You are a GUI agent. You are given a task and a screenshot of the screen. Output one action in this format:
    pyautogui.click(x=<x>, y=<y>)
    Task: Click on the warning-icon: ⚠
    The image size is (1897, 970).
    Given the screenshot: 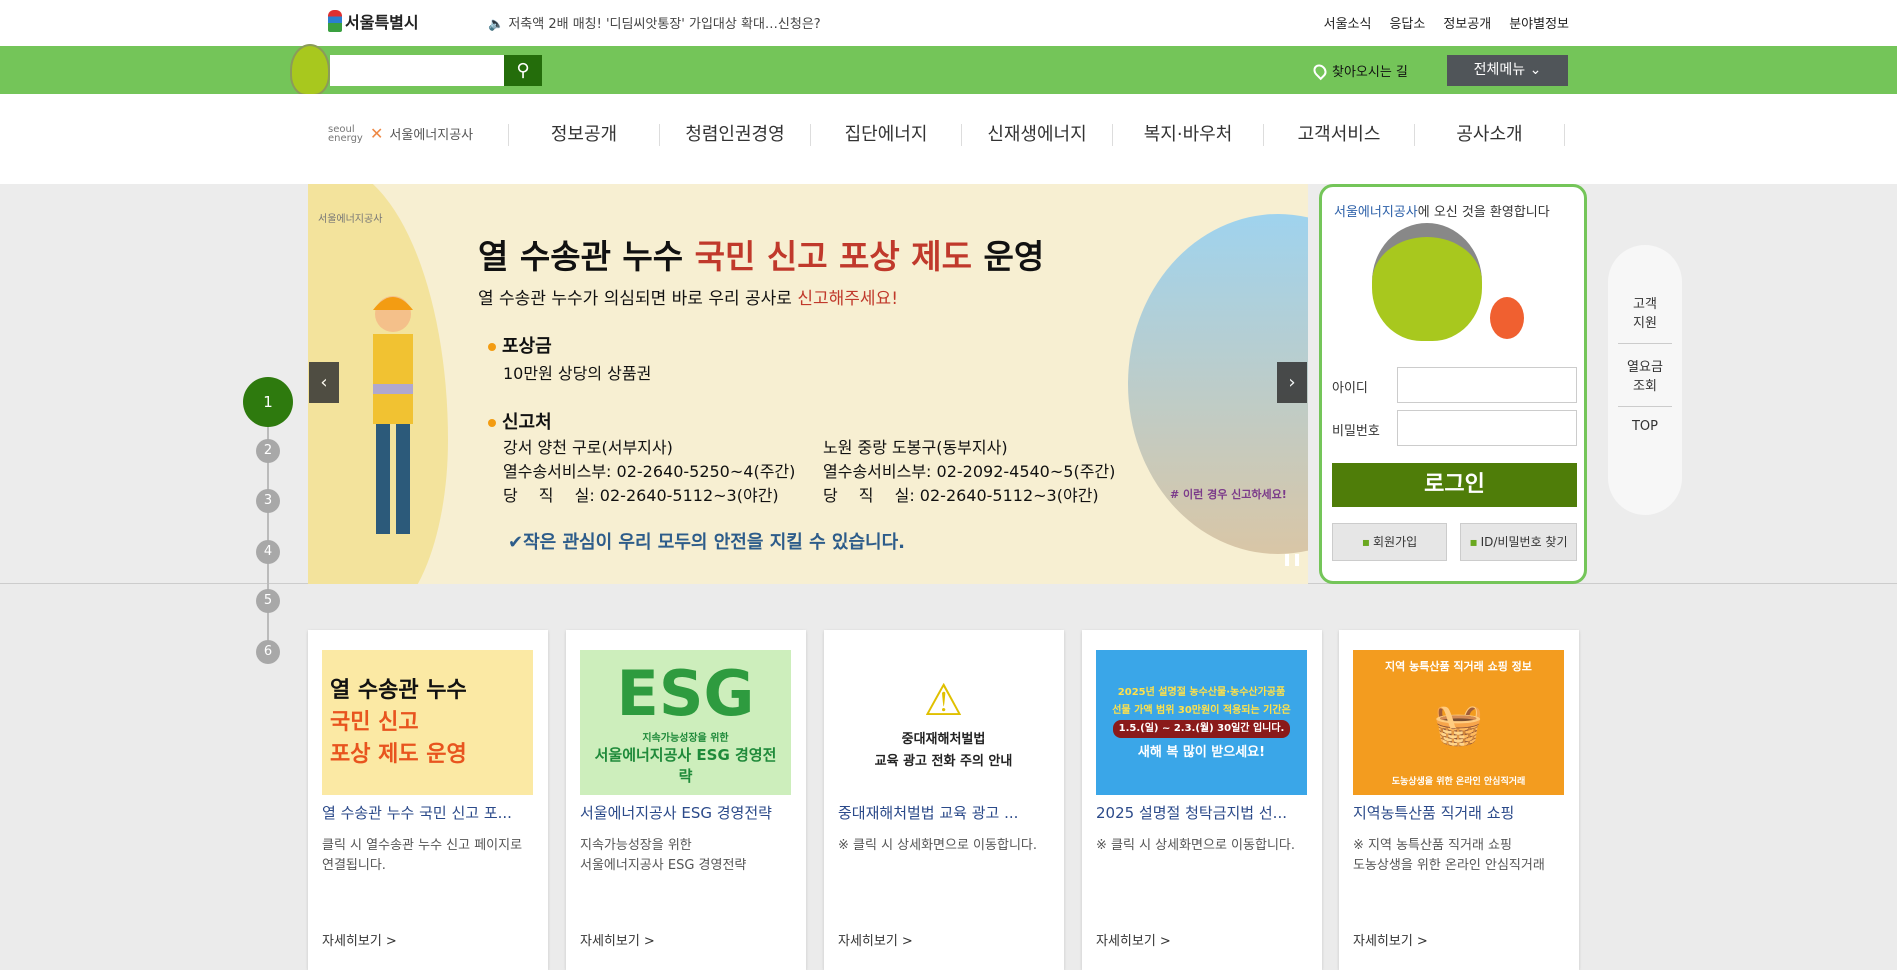 What is the action you would take?
    pyautogui.click(x=943, y=700)
    